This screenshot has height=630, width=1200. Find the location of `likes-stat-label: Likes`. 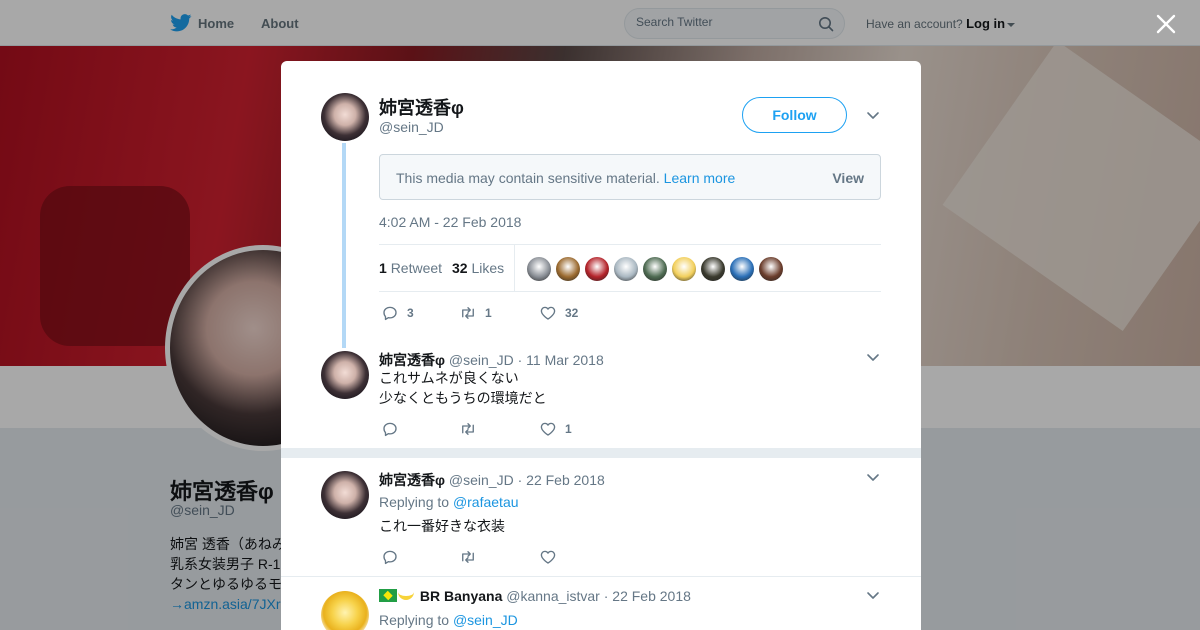

likes-stat-label: Likes is located at coordinates (488, 268).